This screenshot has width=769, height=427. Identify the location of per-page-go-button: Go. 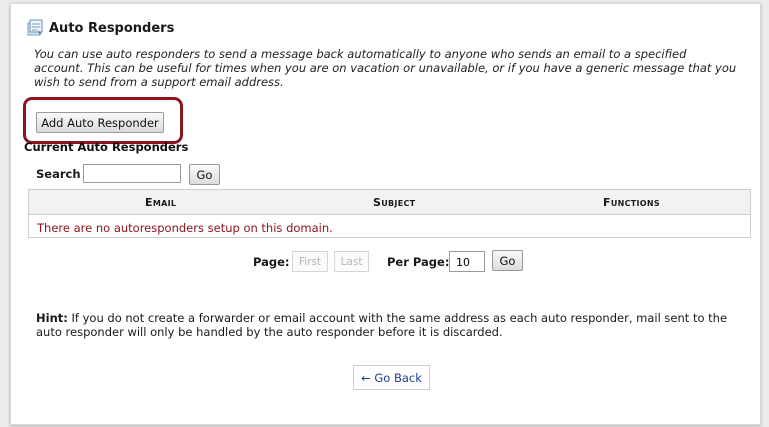
(507, 260).